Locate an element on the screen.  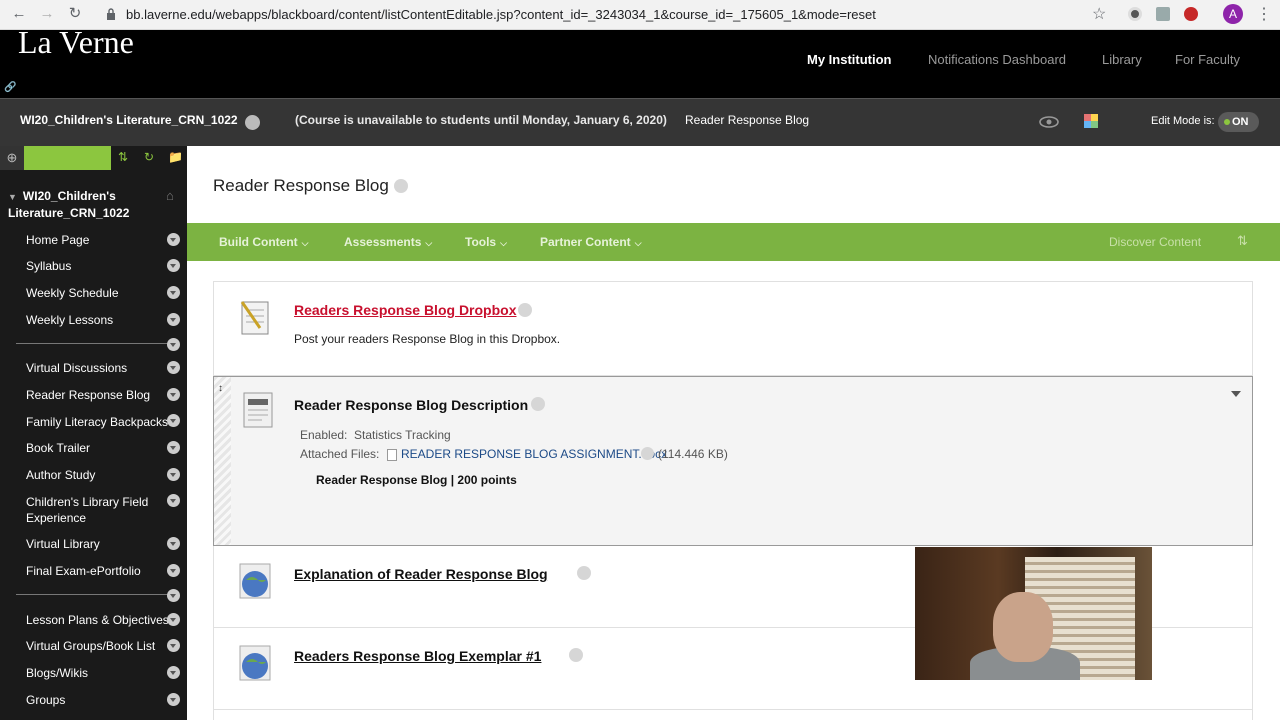
browser-menu-icon: ⋮ is located at coordinates (1264, 14).